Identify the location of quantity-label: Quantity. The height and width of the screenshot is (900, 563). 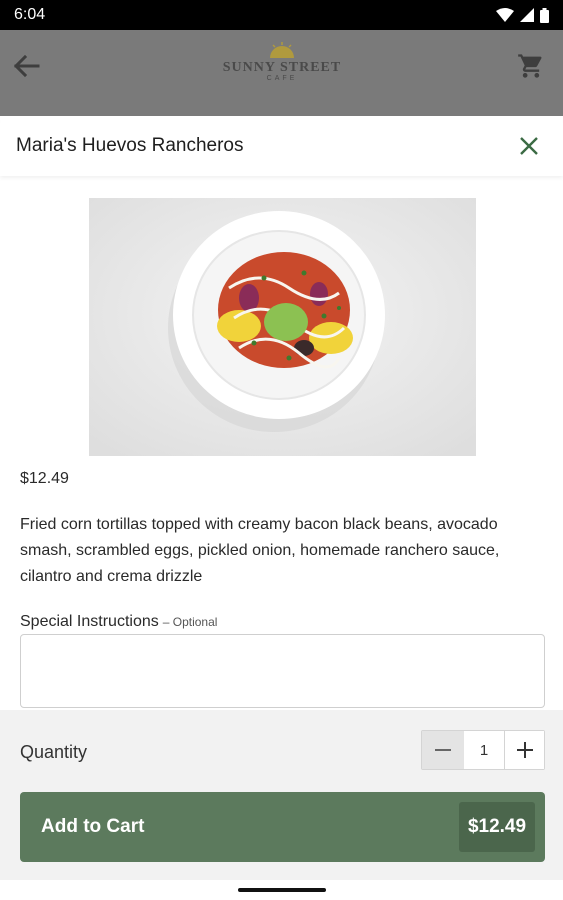
(54, 752).